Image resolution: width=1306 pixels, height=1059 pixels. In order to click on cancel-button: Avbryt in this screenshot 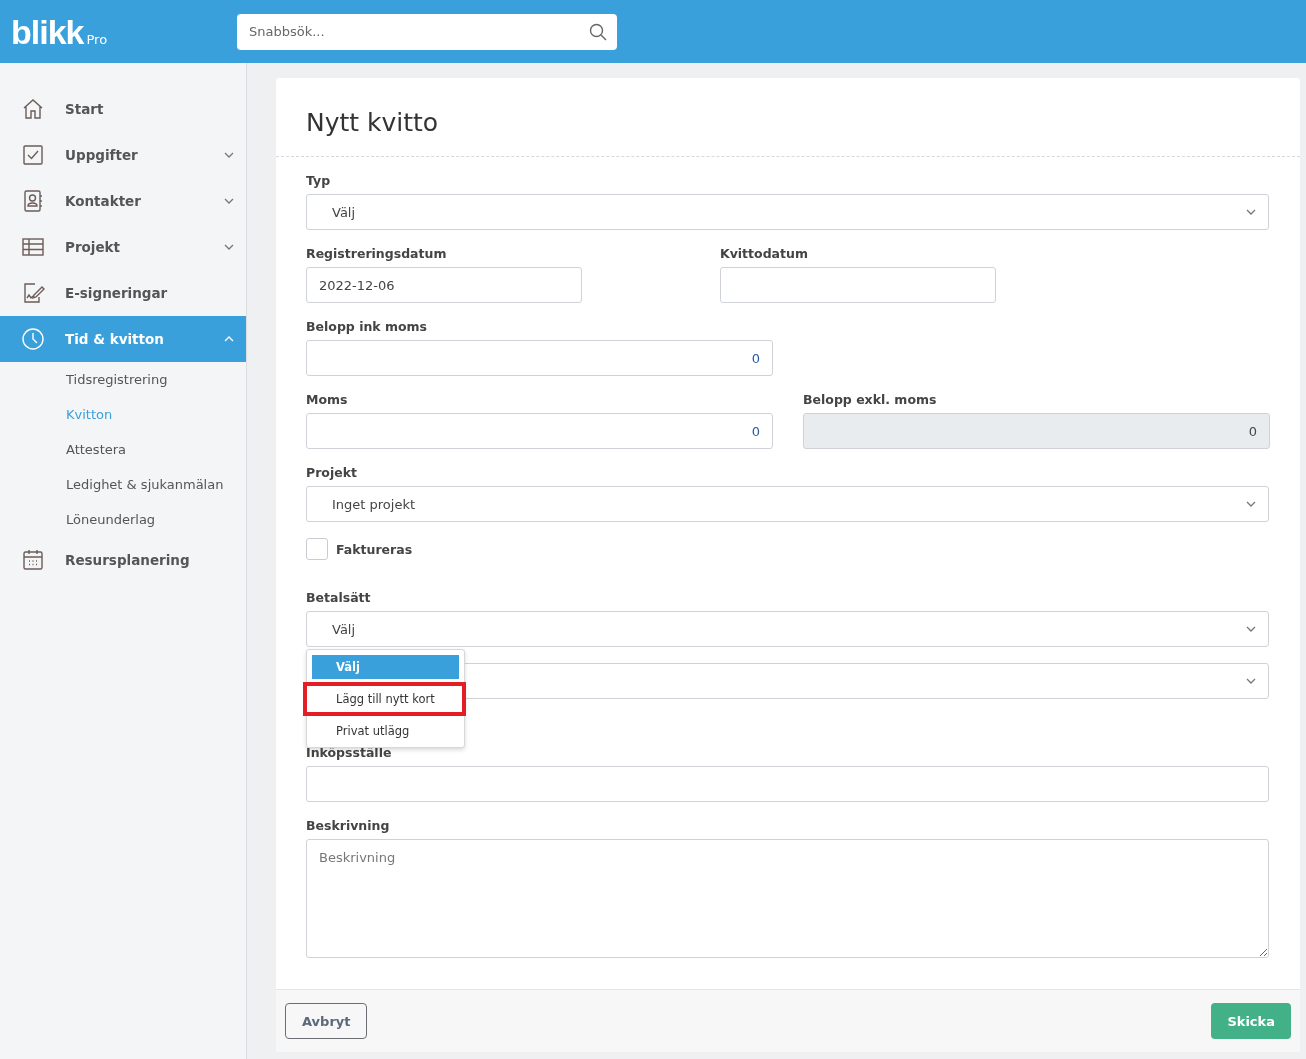, I will do `click(326, 1021)`.